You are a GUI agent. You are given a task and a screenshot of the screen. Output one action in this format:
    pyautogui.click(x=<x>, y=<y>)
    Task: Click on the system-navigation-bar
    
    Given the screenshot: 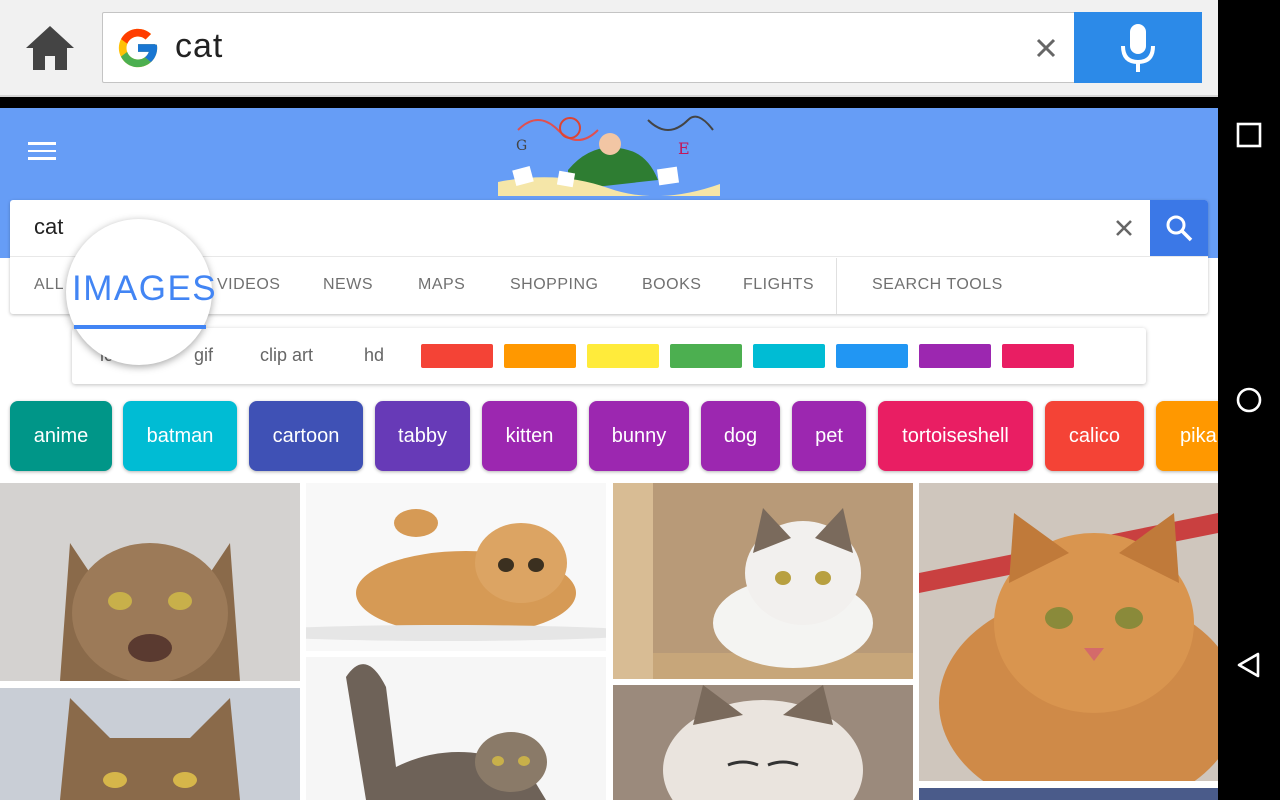 What is the action you would take?
    pyautogui.click(x=1249, y=400)
    